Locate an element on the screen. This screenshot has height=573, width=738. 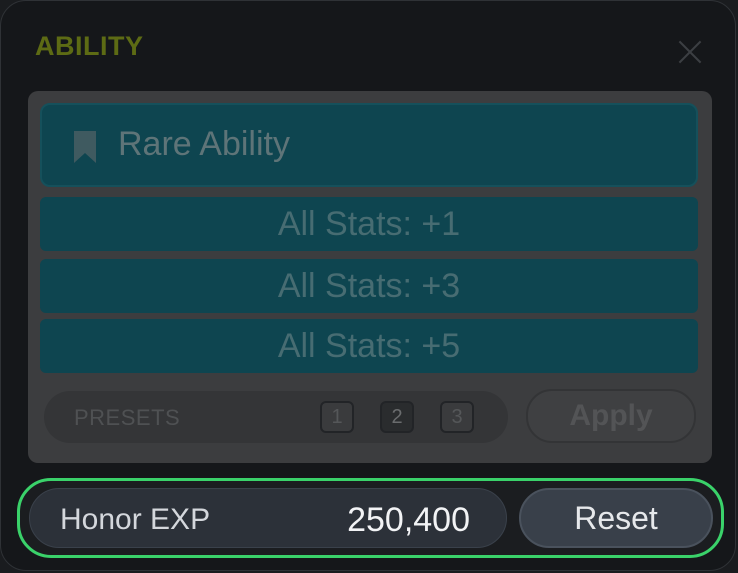
close-icon is located at coordinates (690, 52).